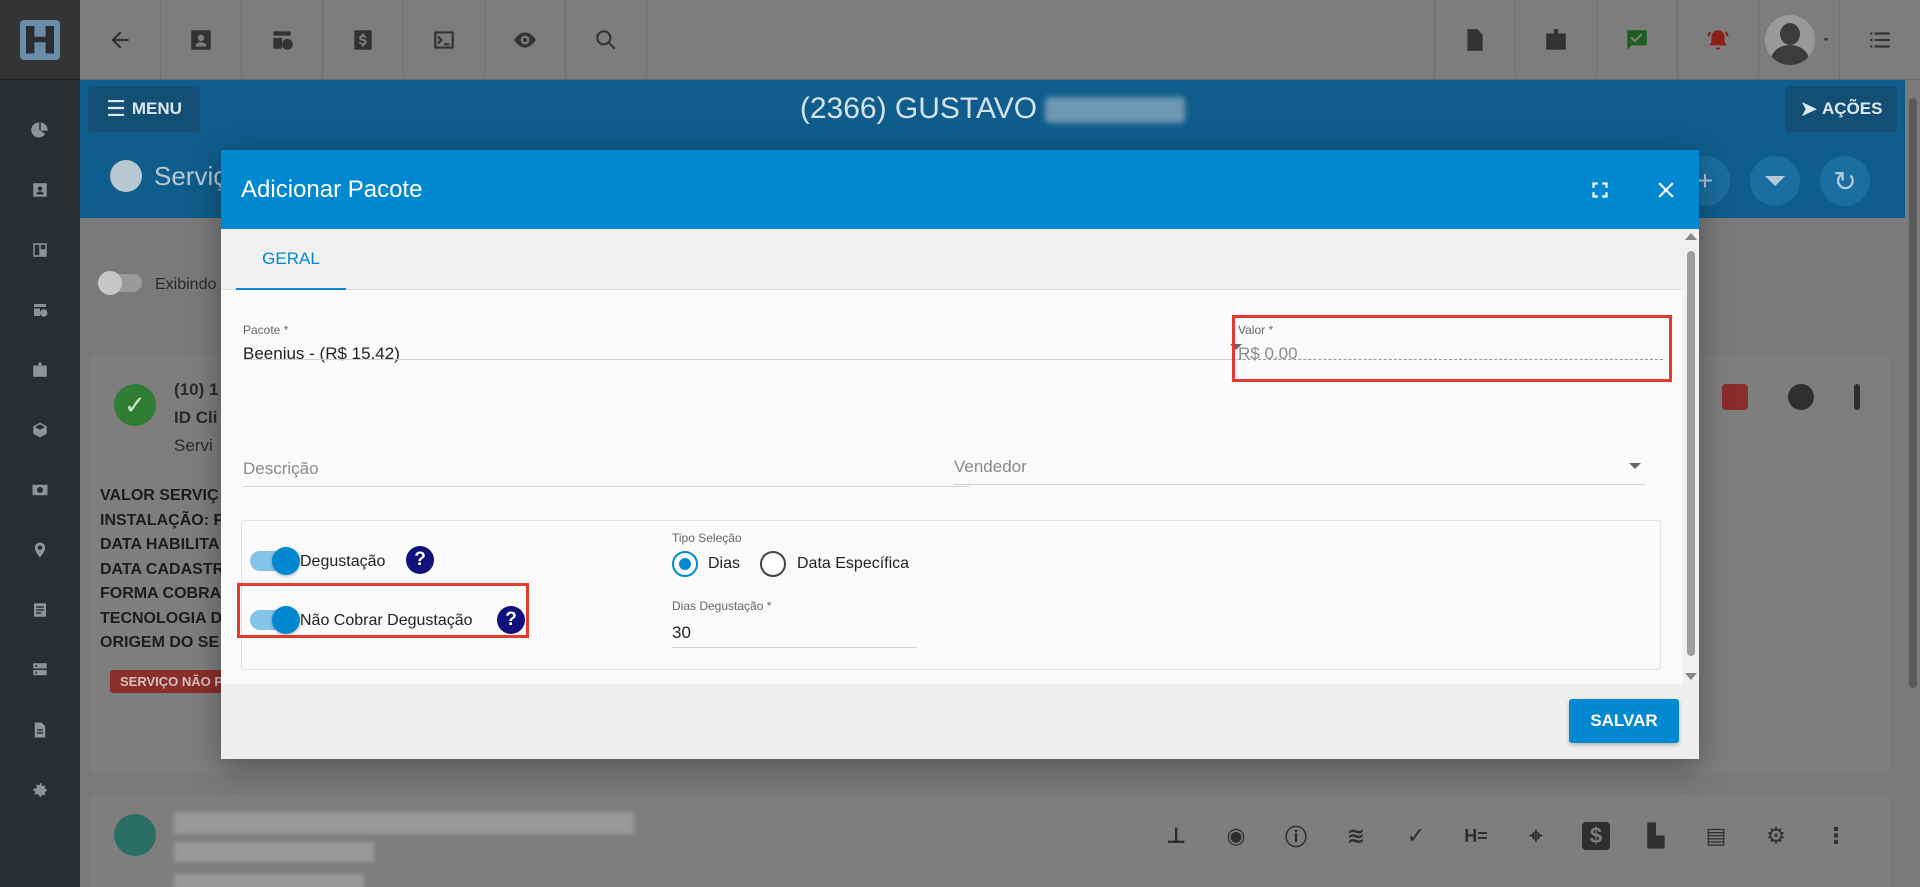 This screenshot has height=887, width=1920. What do you see at coordinates (724, 563) in the screenshot?
I see `radio-dias-label: Dias` at bounding box center [724, 563].